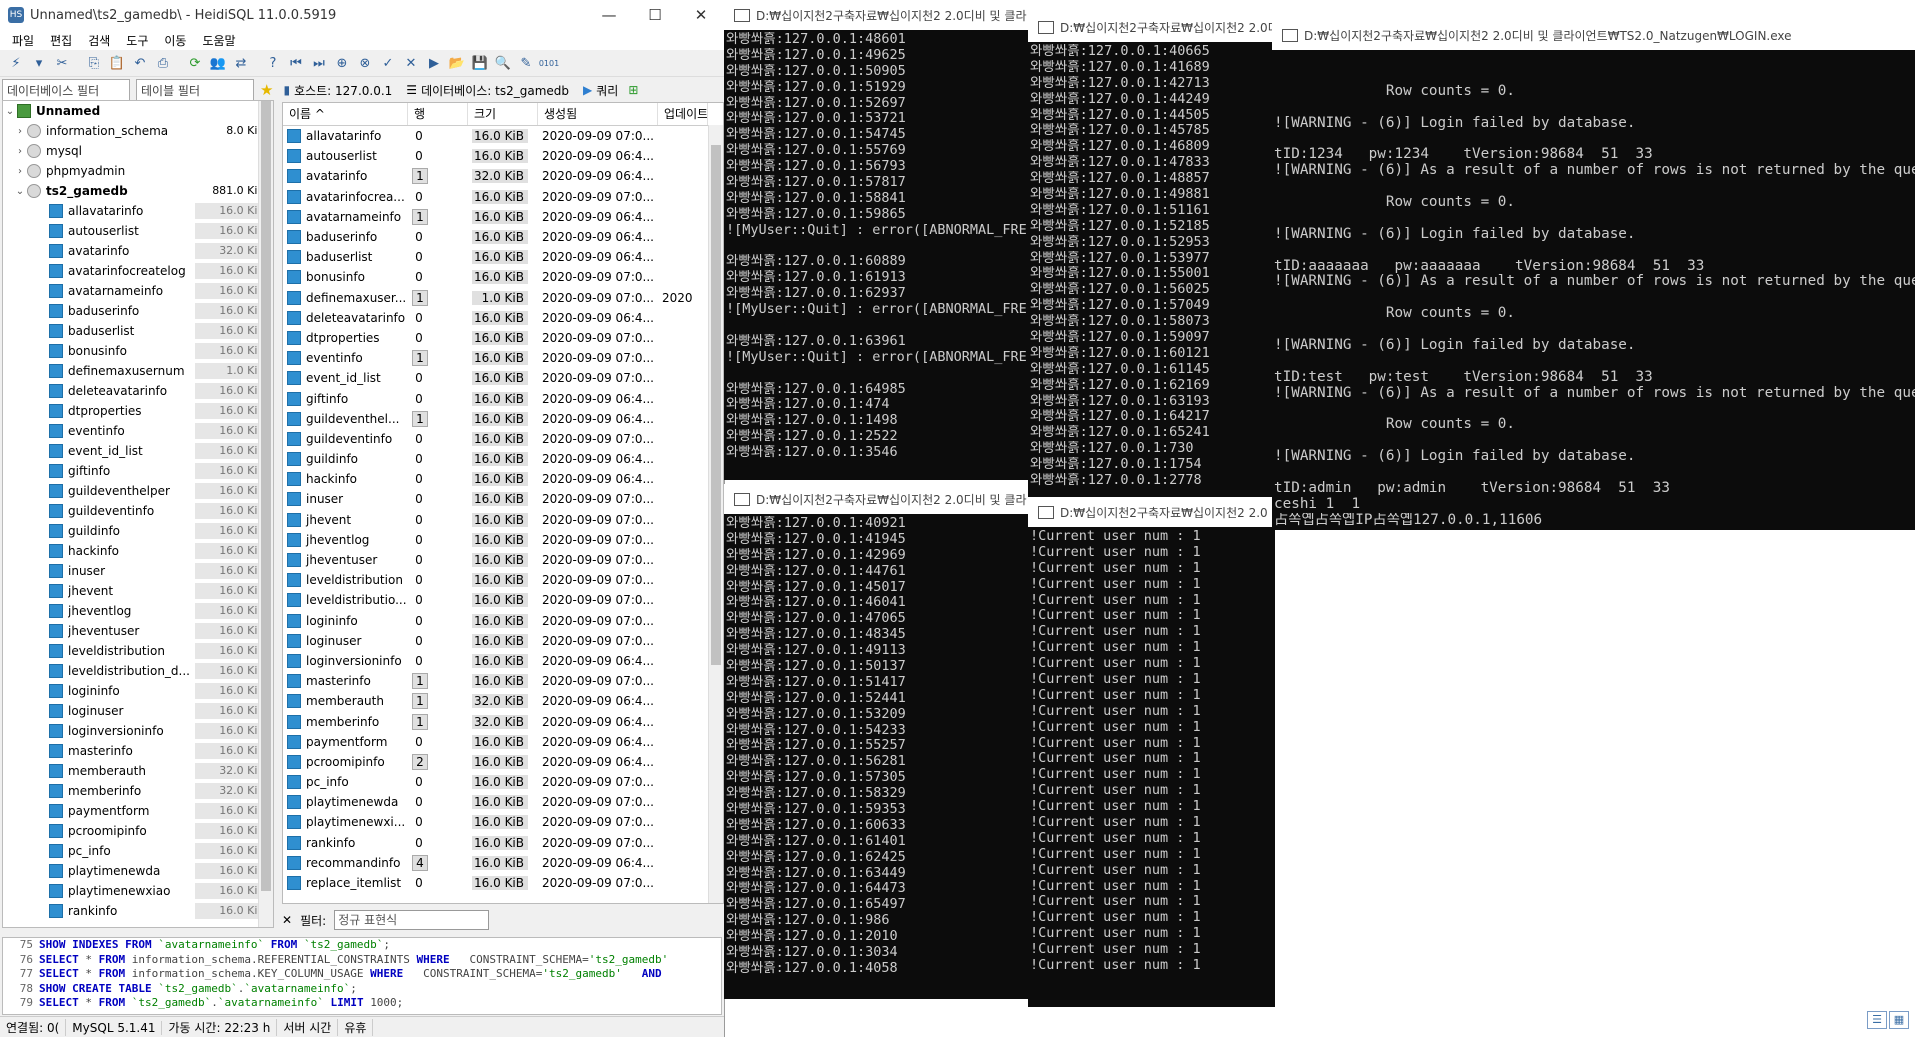 Image resolution: width=1915 pixels, height=1037 pixels. What do you see at coordinates (138, 231) in the screenshot?
I see `tree-table-item: autouserlist 16.0 KiB` at bounding box center [138, 231].